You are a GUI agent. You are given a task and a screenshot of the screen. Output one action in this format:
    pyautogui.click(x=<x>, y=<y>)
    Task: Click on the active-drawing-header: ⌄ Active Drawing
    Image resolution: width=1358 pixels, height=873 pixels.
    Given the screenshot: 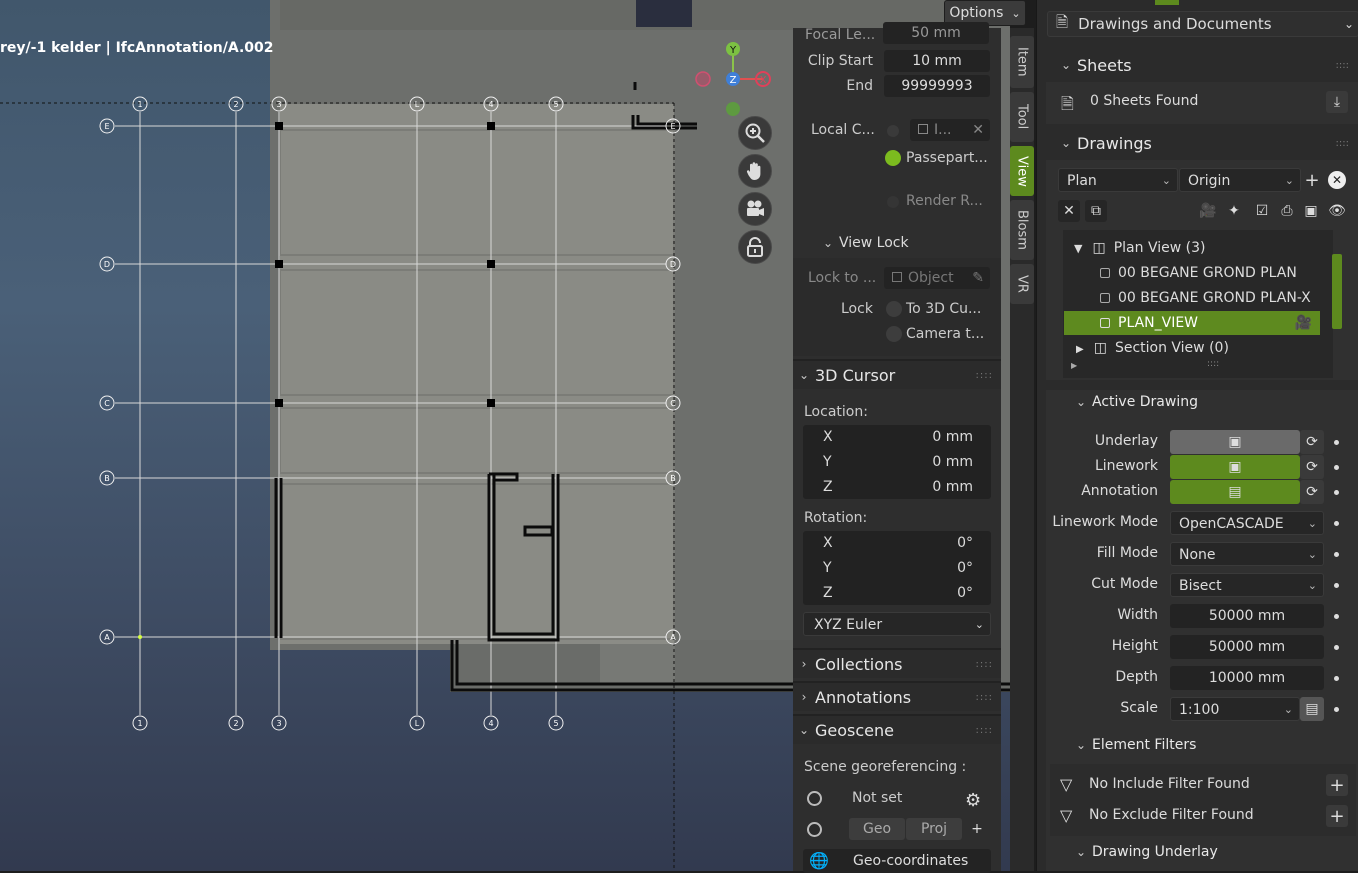 What is the action you would take?
    pyautogui.click(x=1134, y=402)
    